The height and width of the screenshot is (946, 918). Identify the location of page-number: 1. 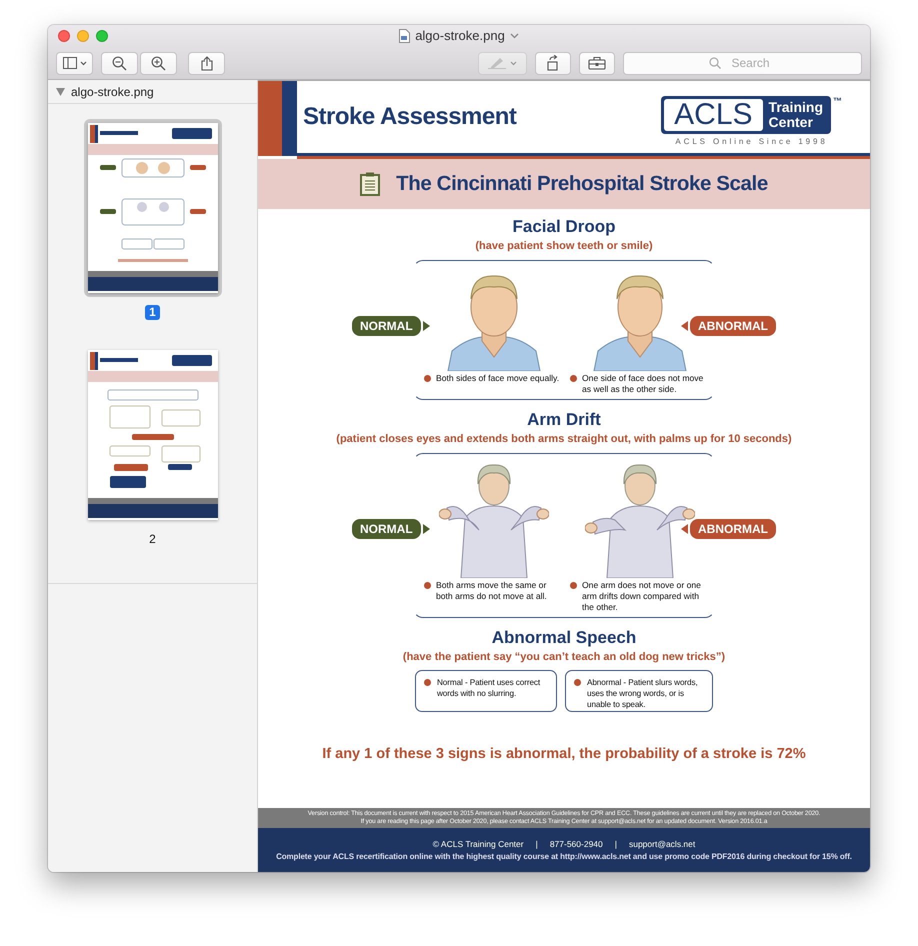
(152, 312).